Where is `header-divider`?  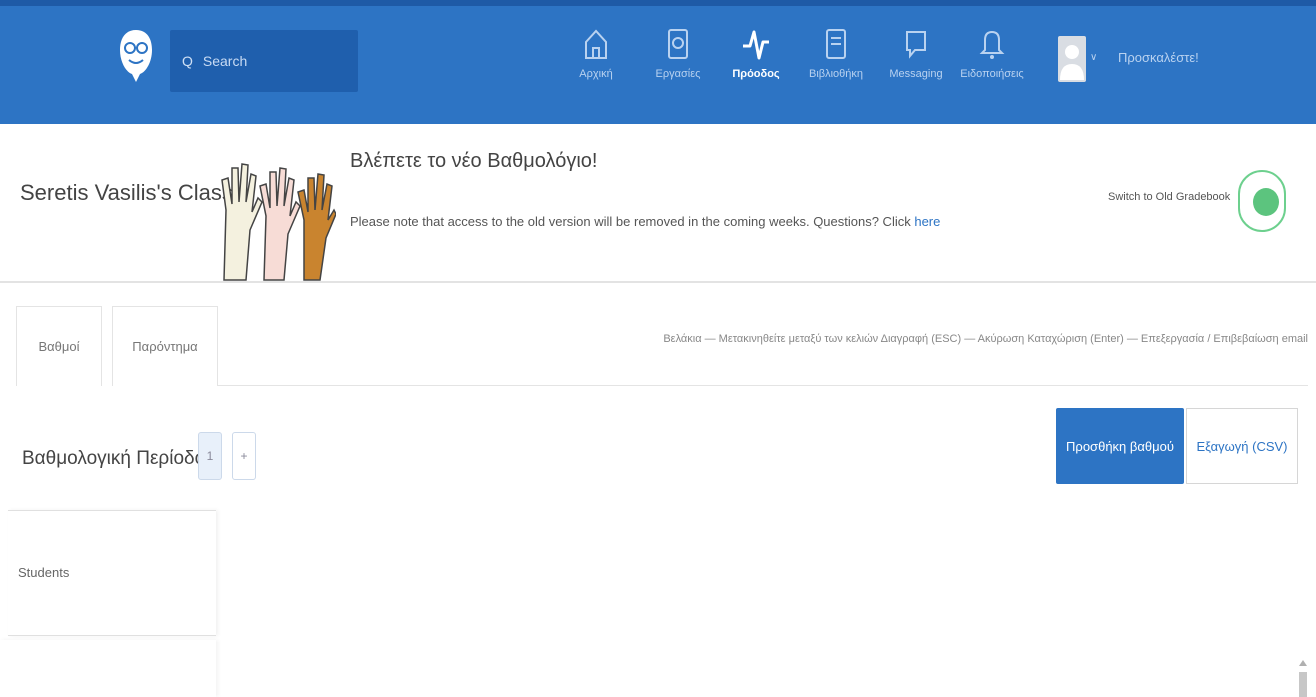
header-divider is located at coordinates (658, 282).